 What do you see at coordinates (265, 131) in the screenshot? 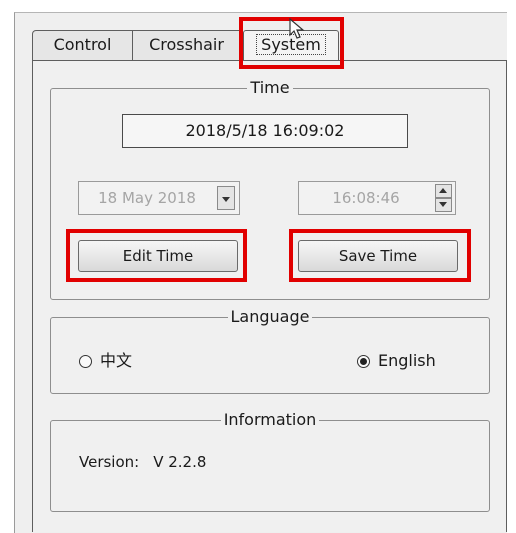
I see `current-datetime-display: 2018/5/18 16:09:02` at bounding box center [265, 131].